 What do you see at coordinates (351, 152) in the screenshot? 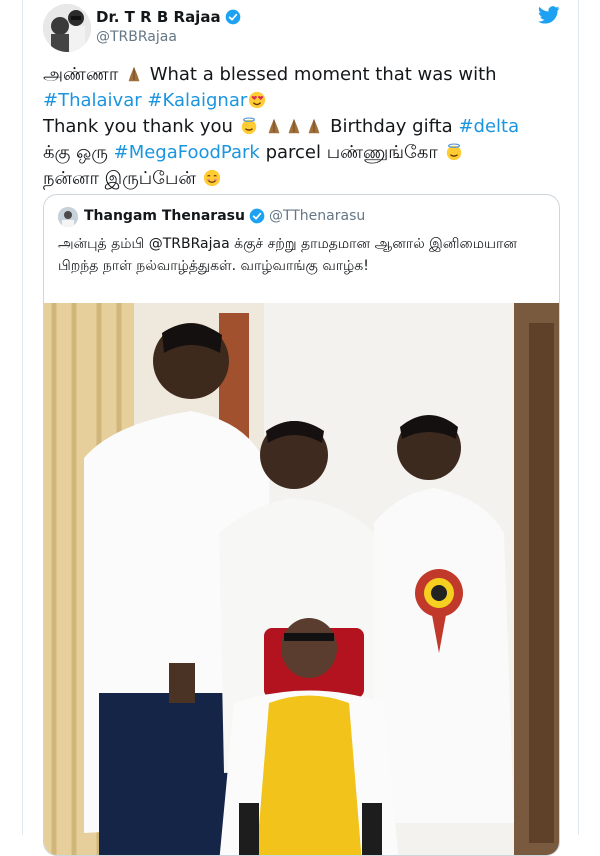
I see `text-parcel: parcel பண்ணுங்கோ` at bounding box center [351, 152].